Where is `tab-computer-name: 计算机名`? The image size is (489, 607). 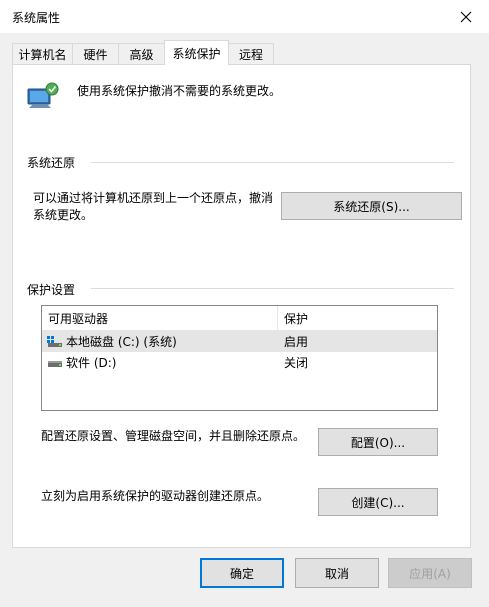
tab-computer-name: 计算机名 is located at coordinates (42, 53).